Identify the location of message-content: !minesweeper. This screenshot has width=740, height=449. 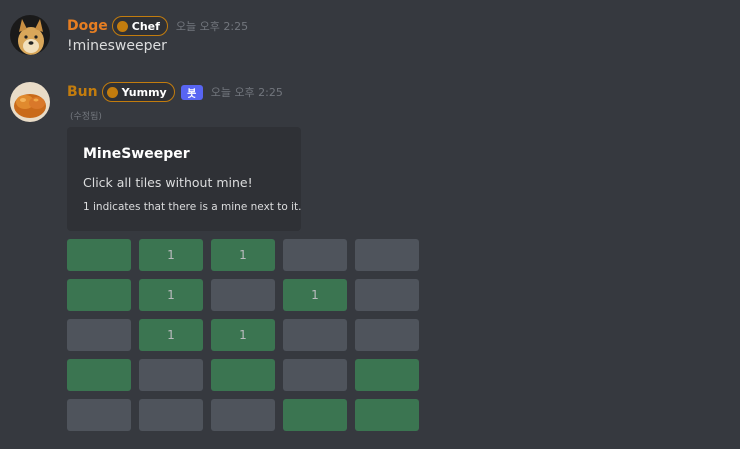
(117, 46).